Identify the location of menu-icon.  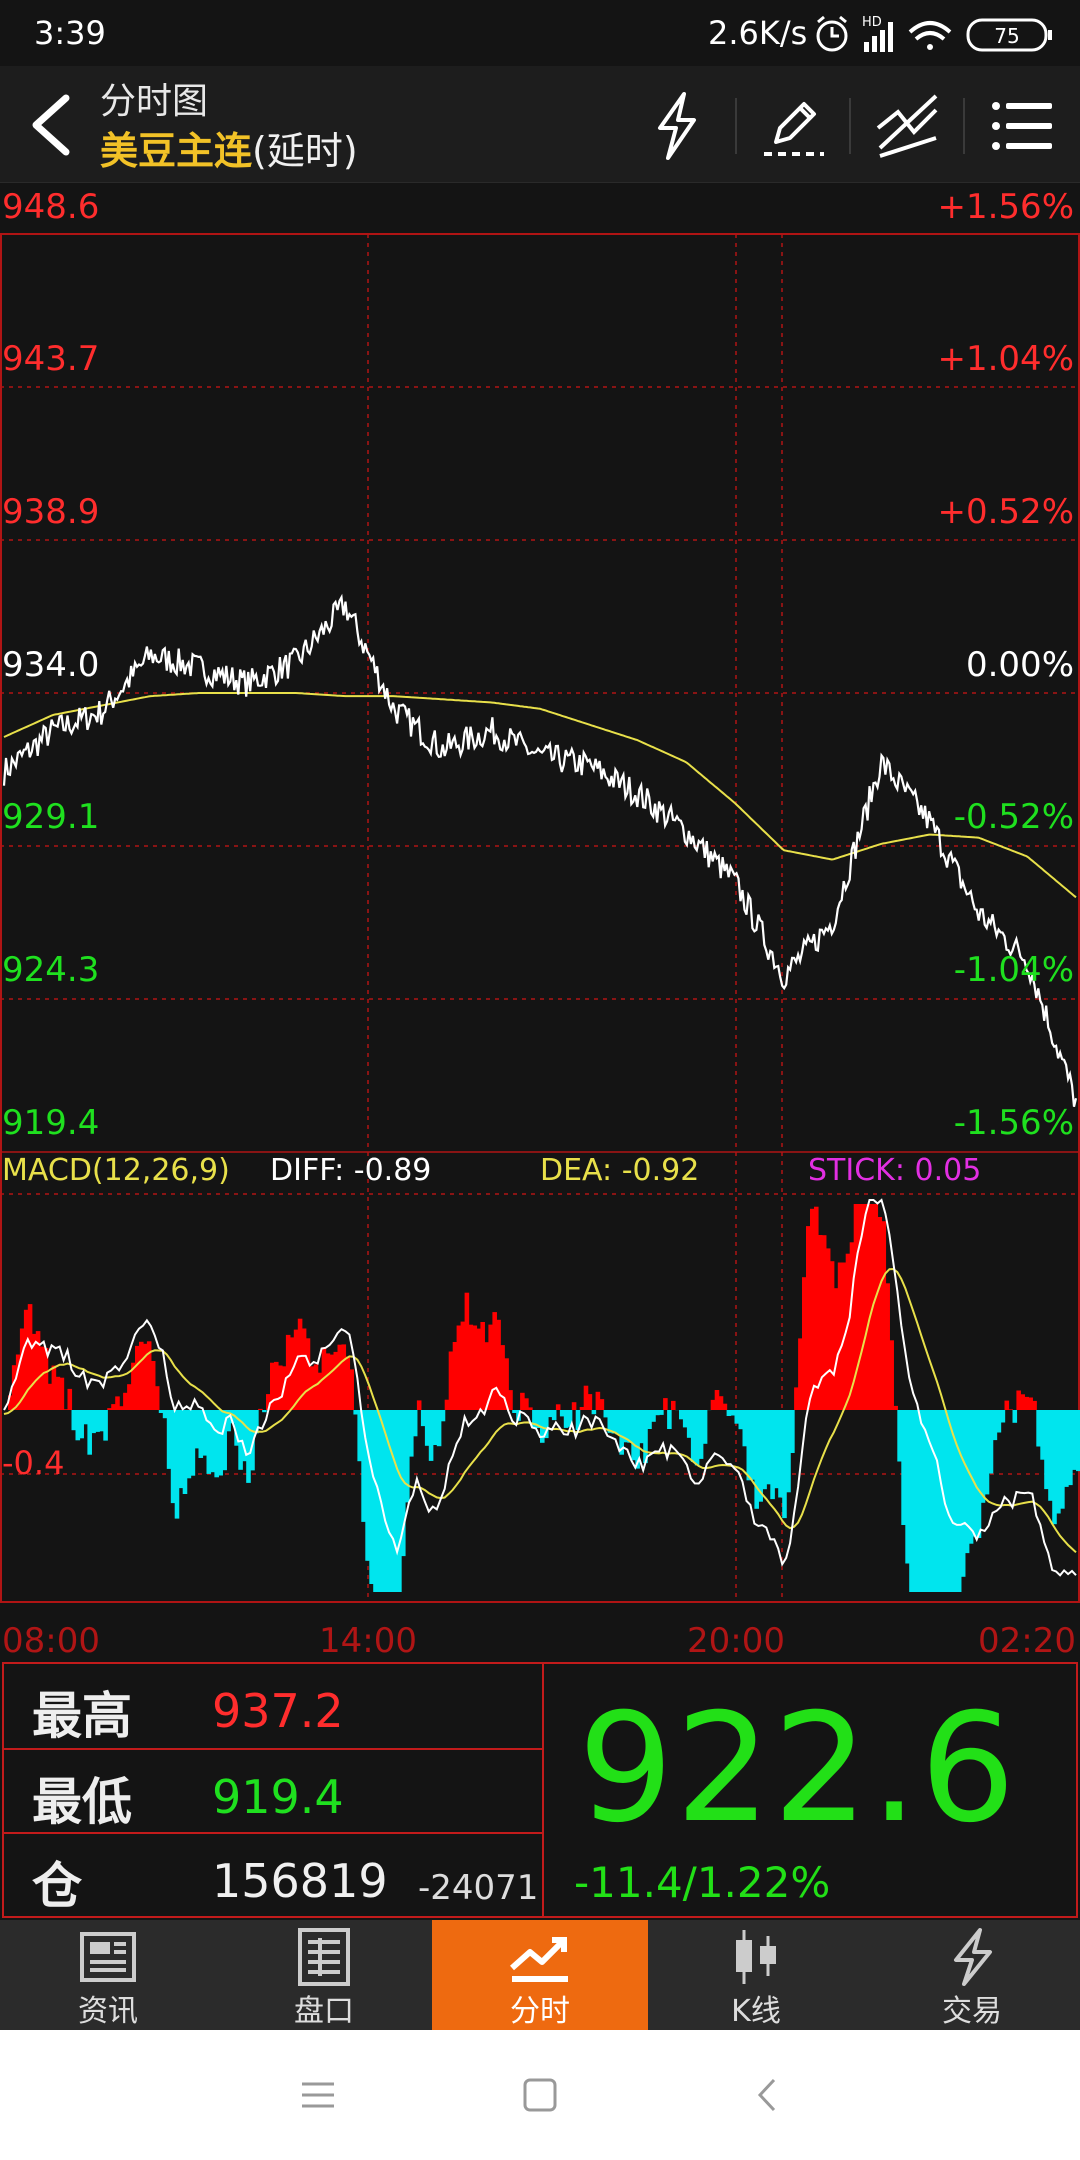
(1022, 126).